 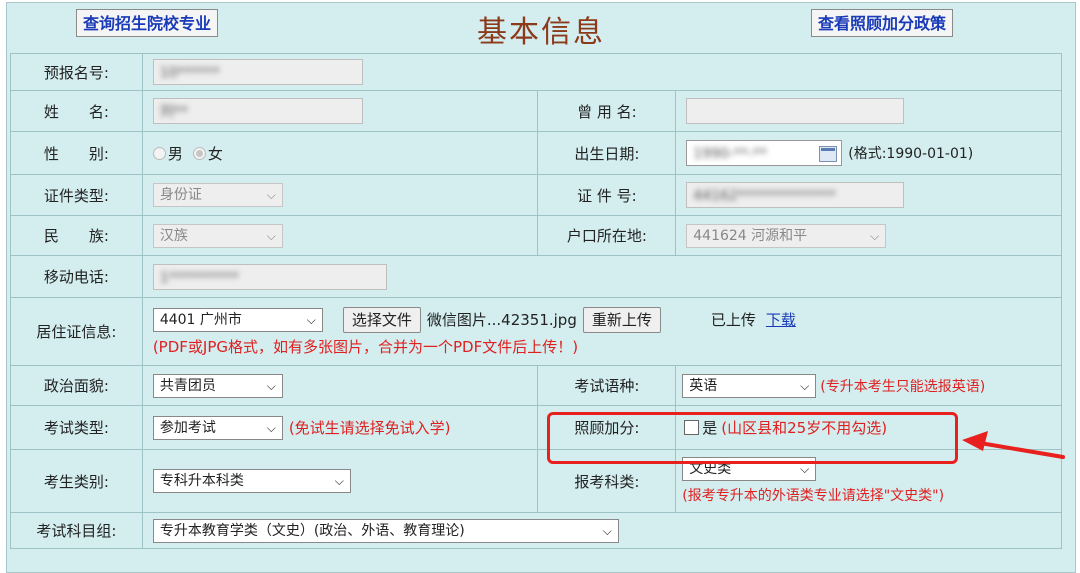 What do you see at coordinates (781, 319) in the screenshot?
I see `download-link: 下载` at bounding box center [781, 319].